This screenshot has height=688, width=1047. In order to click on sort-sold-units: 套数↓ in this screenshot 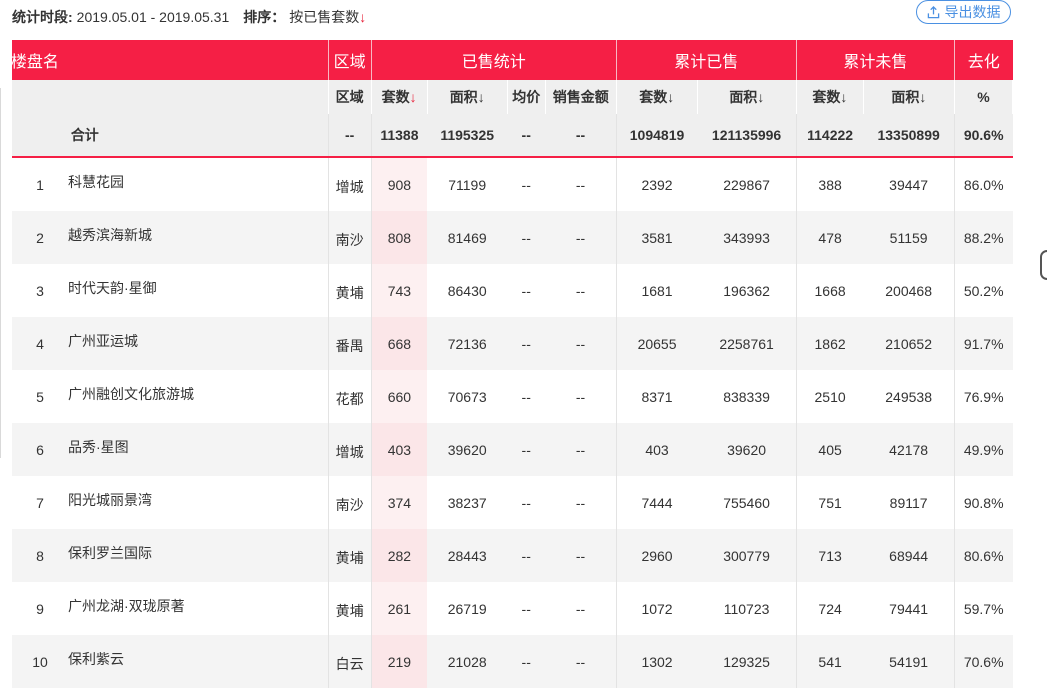, I will do `click(399, 97)`.